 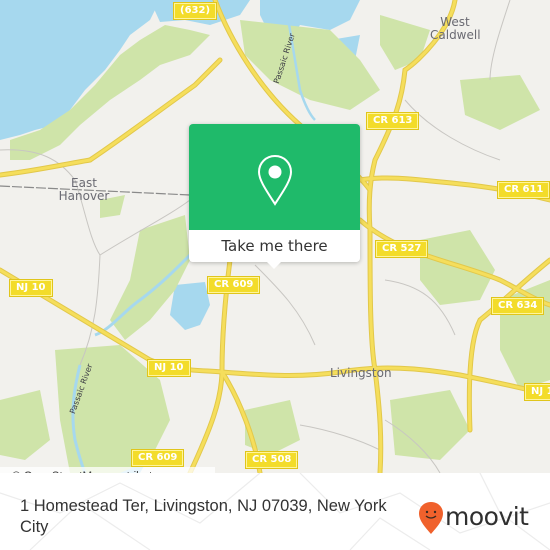 I want to click on park-south-east, so click(x=430, y=425).